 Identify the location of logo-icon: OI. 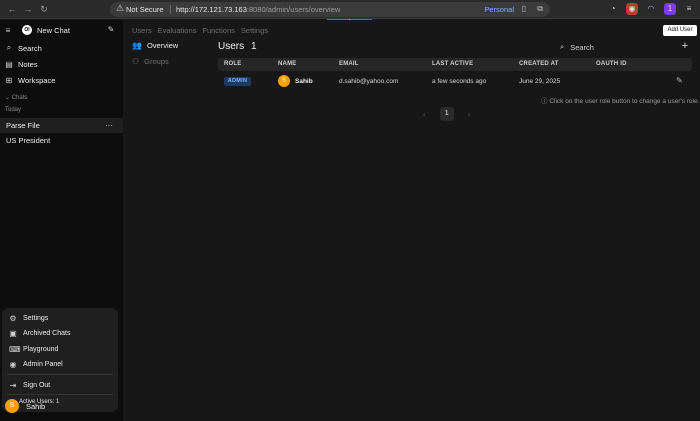
(27, 30).